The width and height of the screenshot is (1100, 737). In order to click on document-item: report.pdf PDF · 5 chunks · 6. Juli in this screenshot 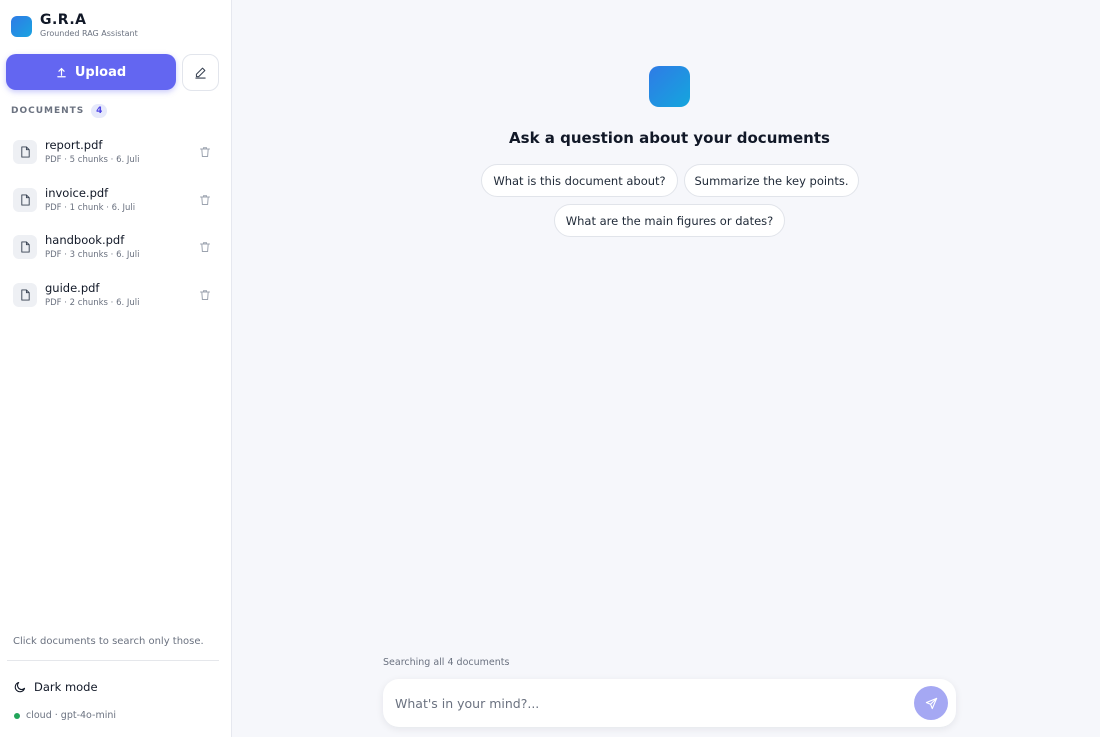, I will do `click(116, 154)`.